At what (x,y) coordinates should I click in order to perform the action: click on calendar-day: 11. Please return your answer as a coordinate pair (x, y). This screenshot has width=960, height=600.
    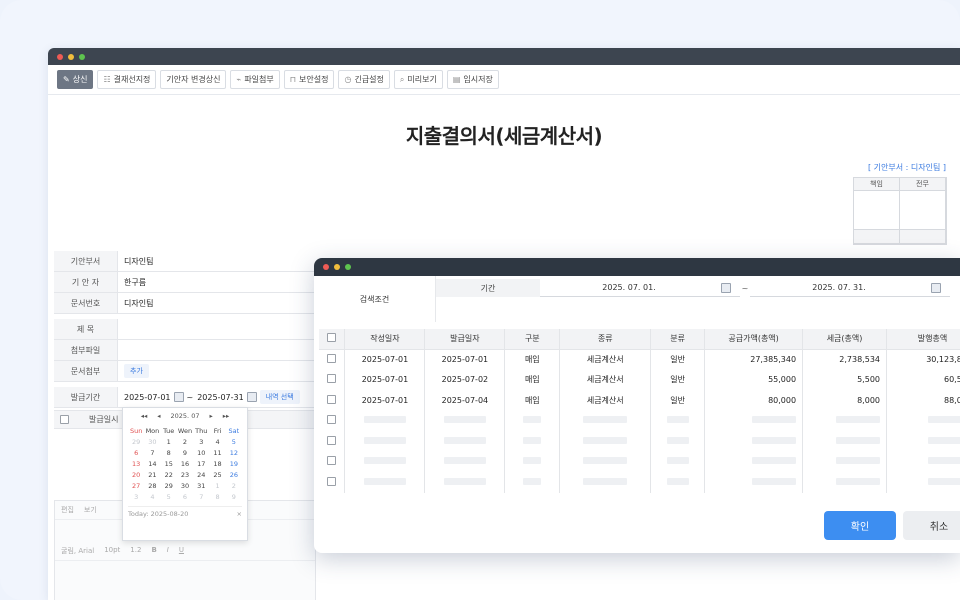
    Looking at the image, I should click on (217, 453).